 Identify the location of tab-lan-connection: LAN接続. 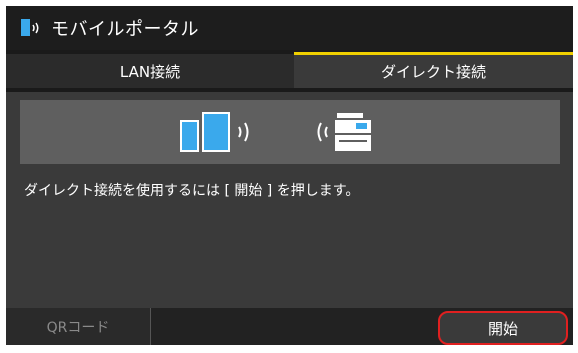
(150, 71).